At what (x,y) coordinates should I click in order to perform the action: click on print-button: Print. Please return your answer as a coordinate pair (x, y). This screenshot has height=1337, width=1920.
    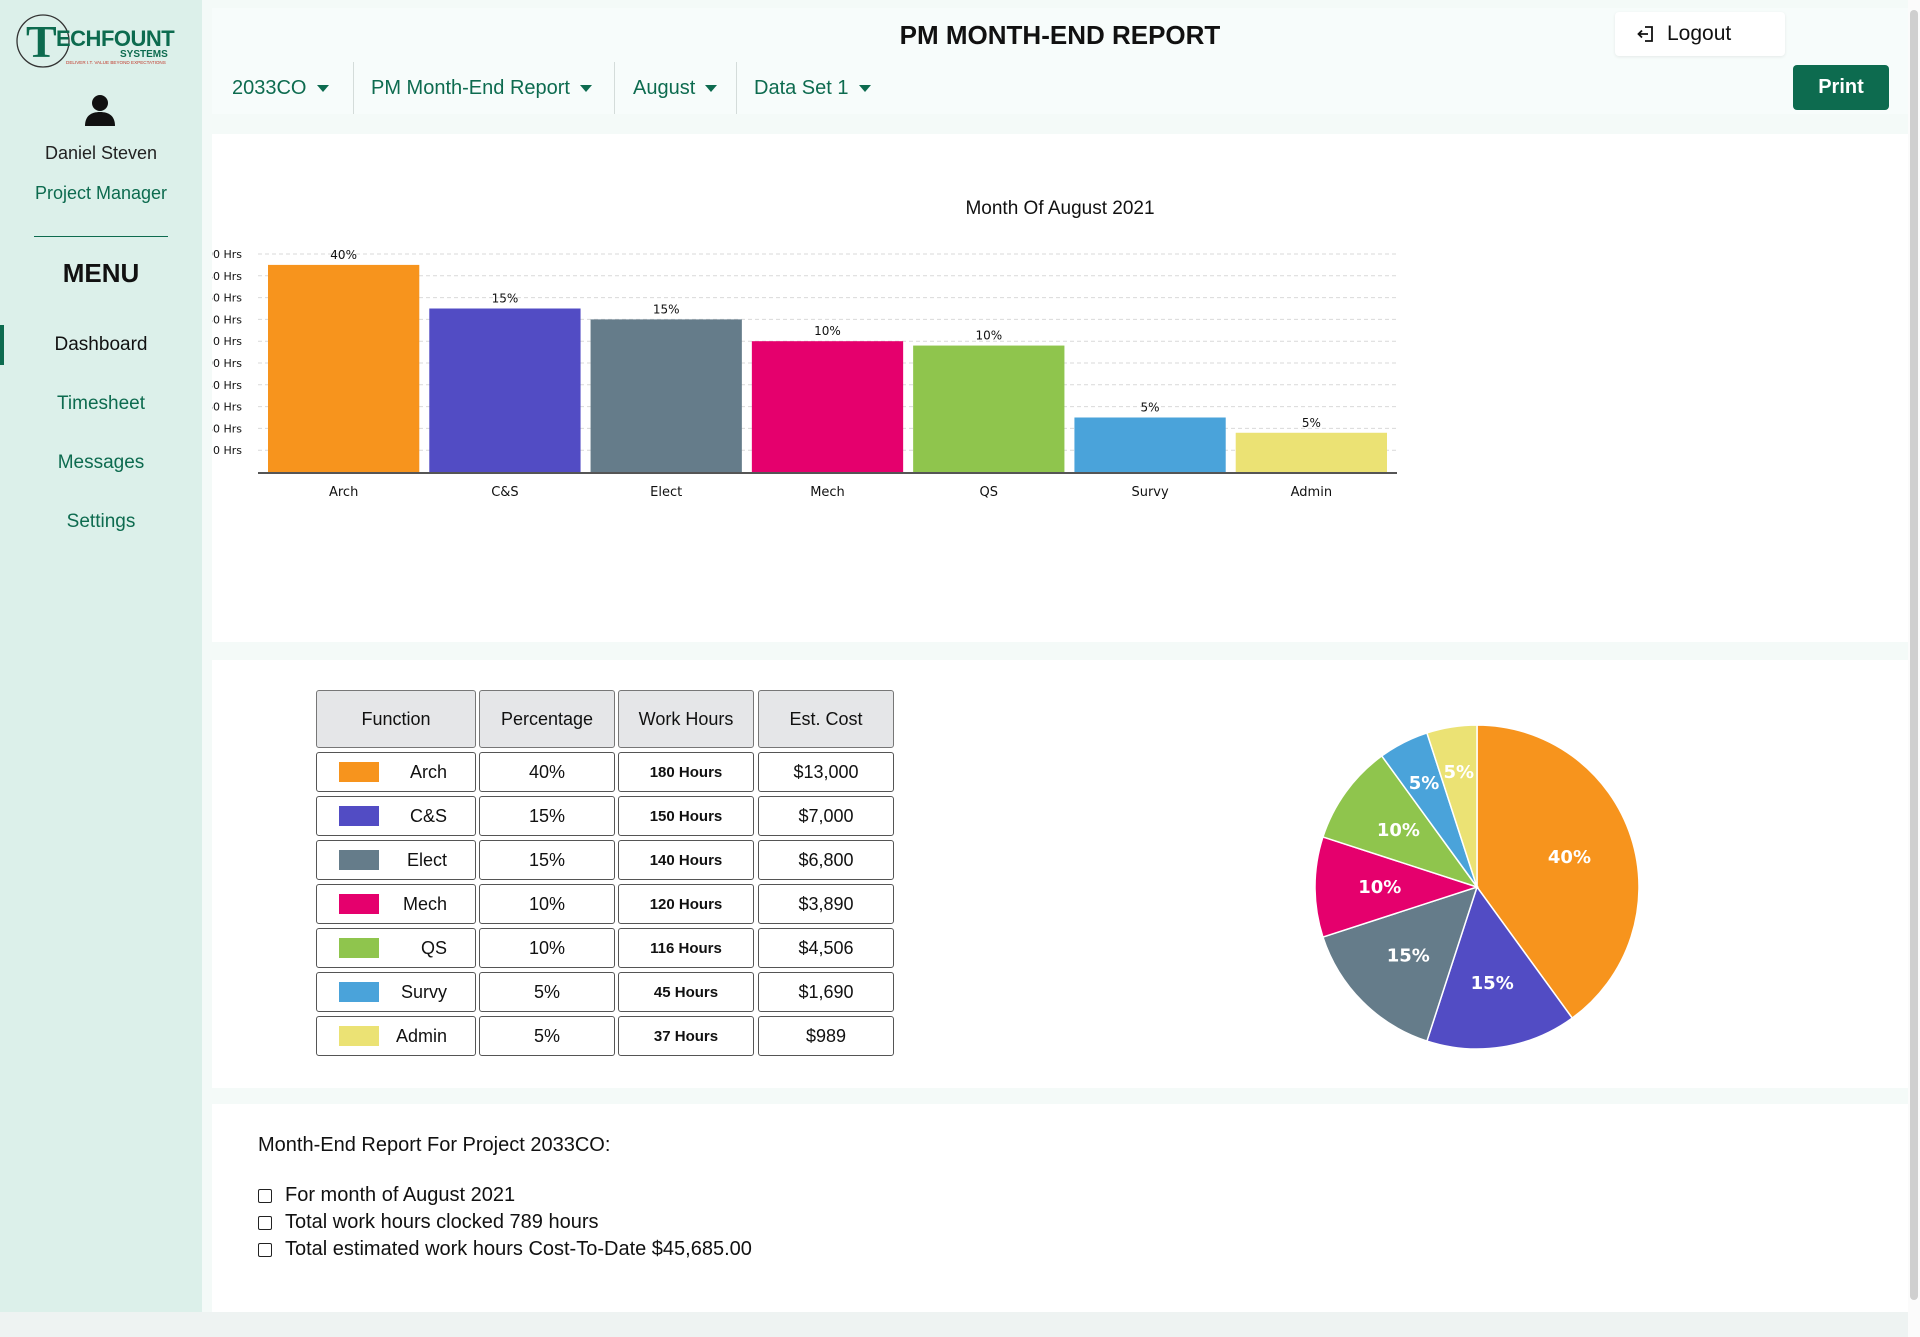
    Looking at the image, I should click on (1841, 87).